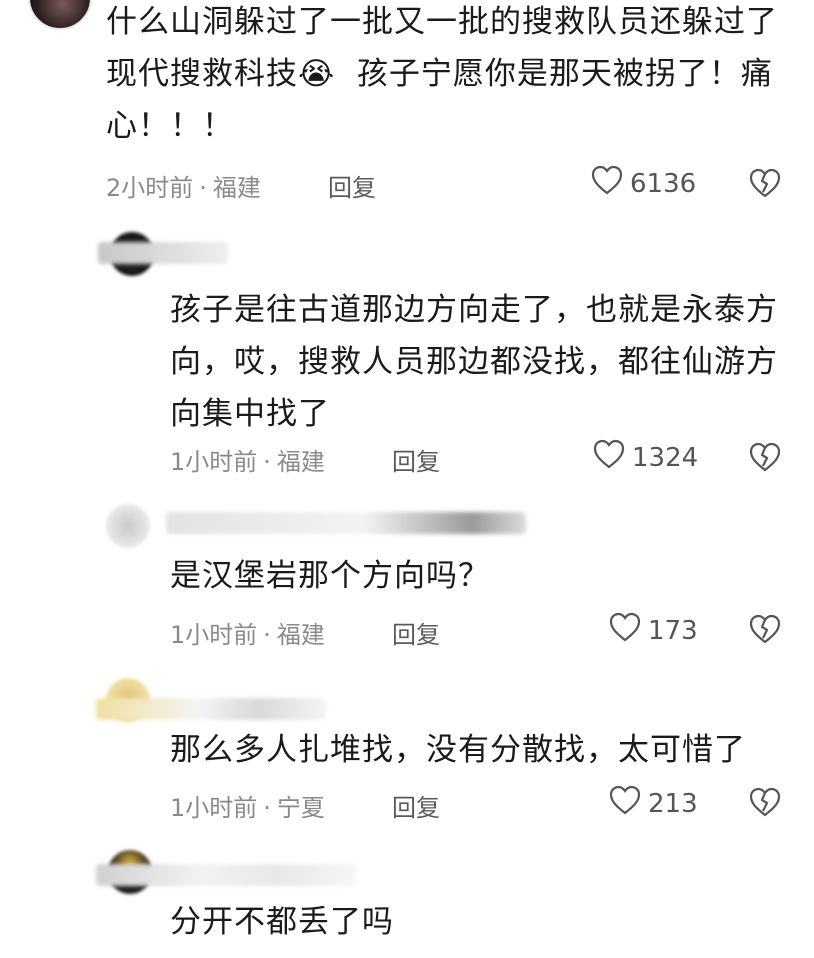 The height and width of the screenshot is (958, 814). I want to click on like-button: 6136, so click(643, 183).